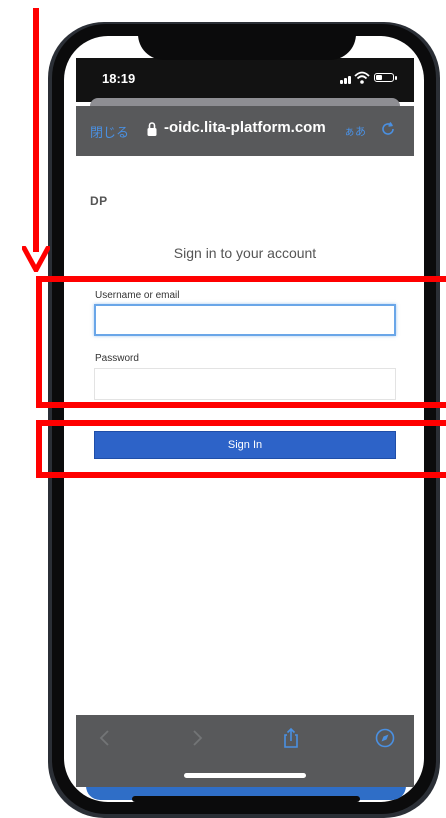 This screenshot has width=446, height=818. Describe the element at coordinates (362, 77) in the screenshot. I see `wifi-icon` at that location.